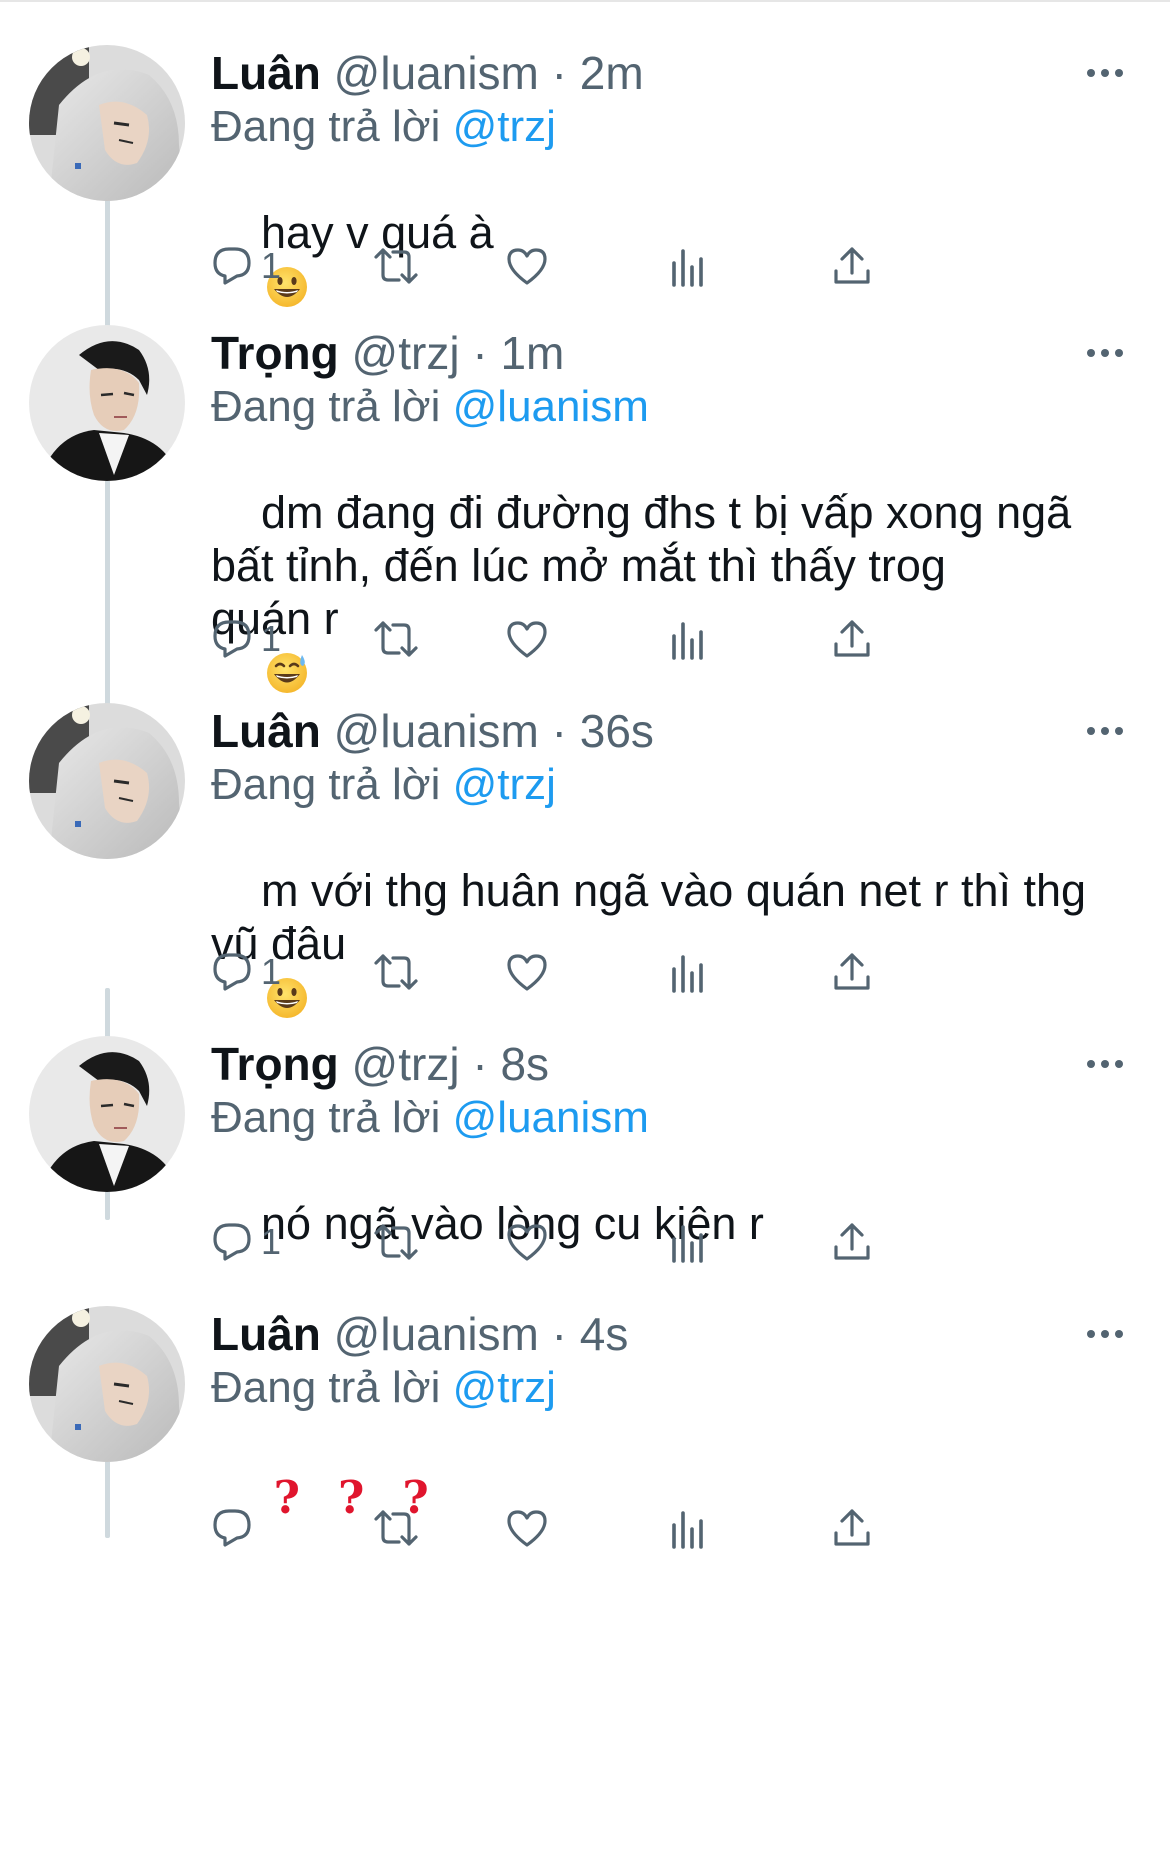 Image resolution: width=1170 pixels, height=1851 pixels. Describe the element at coordinates (604, 1334) in the screenshot. I see `timestamp: 4s` at that location.